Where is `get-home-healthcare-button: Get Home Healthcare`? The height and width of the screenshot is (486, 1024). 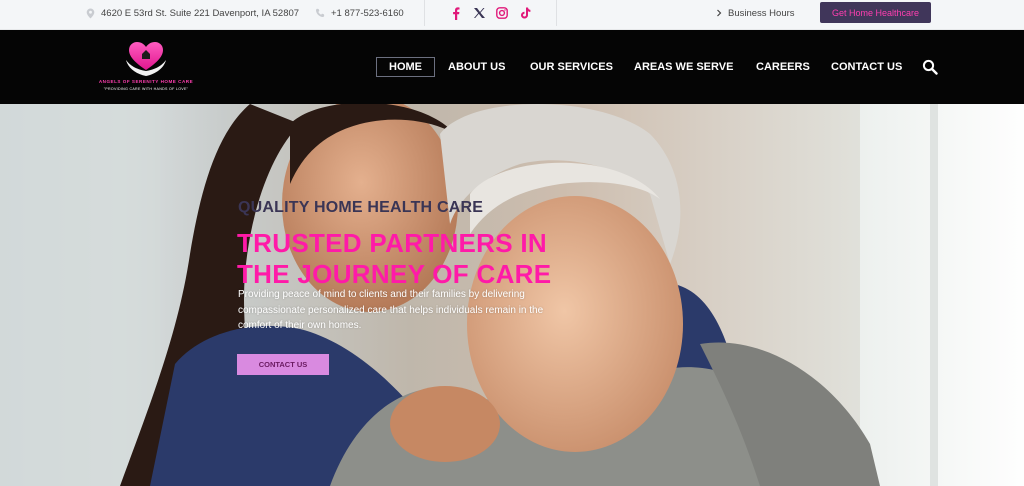 get-home-healthcare-button: Get Home Healthcare is located at coordinates (875, 12).